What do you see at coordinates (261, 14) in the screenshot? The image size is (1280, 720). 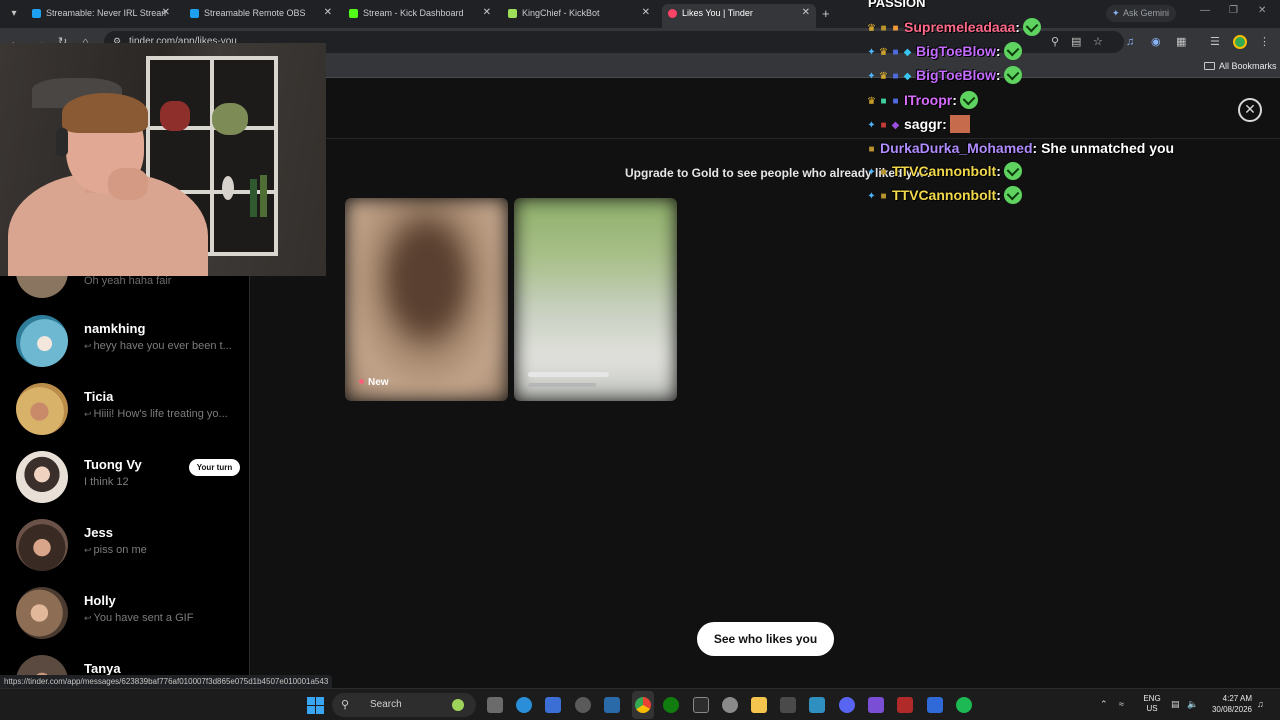 I see `tab-streamable-remote-obs: Streamable Remote OBS ✕` at bounding box center [261, 14].